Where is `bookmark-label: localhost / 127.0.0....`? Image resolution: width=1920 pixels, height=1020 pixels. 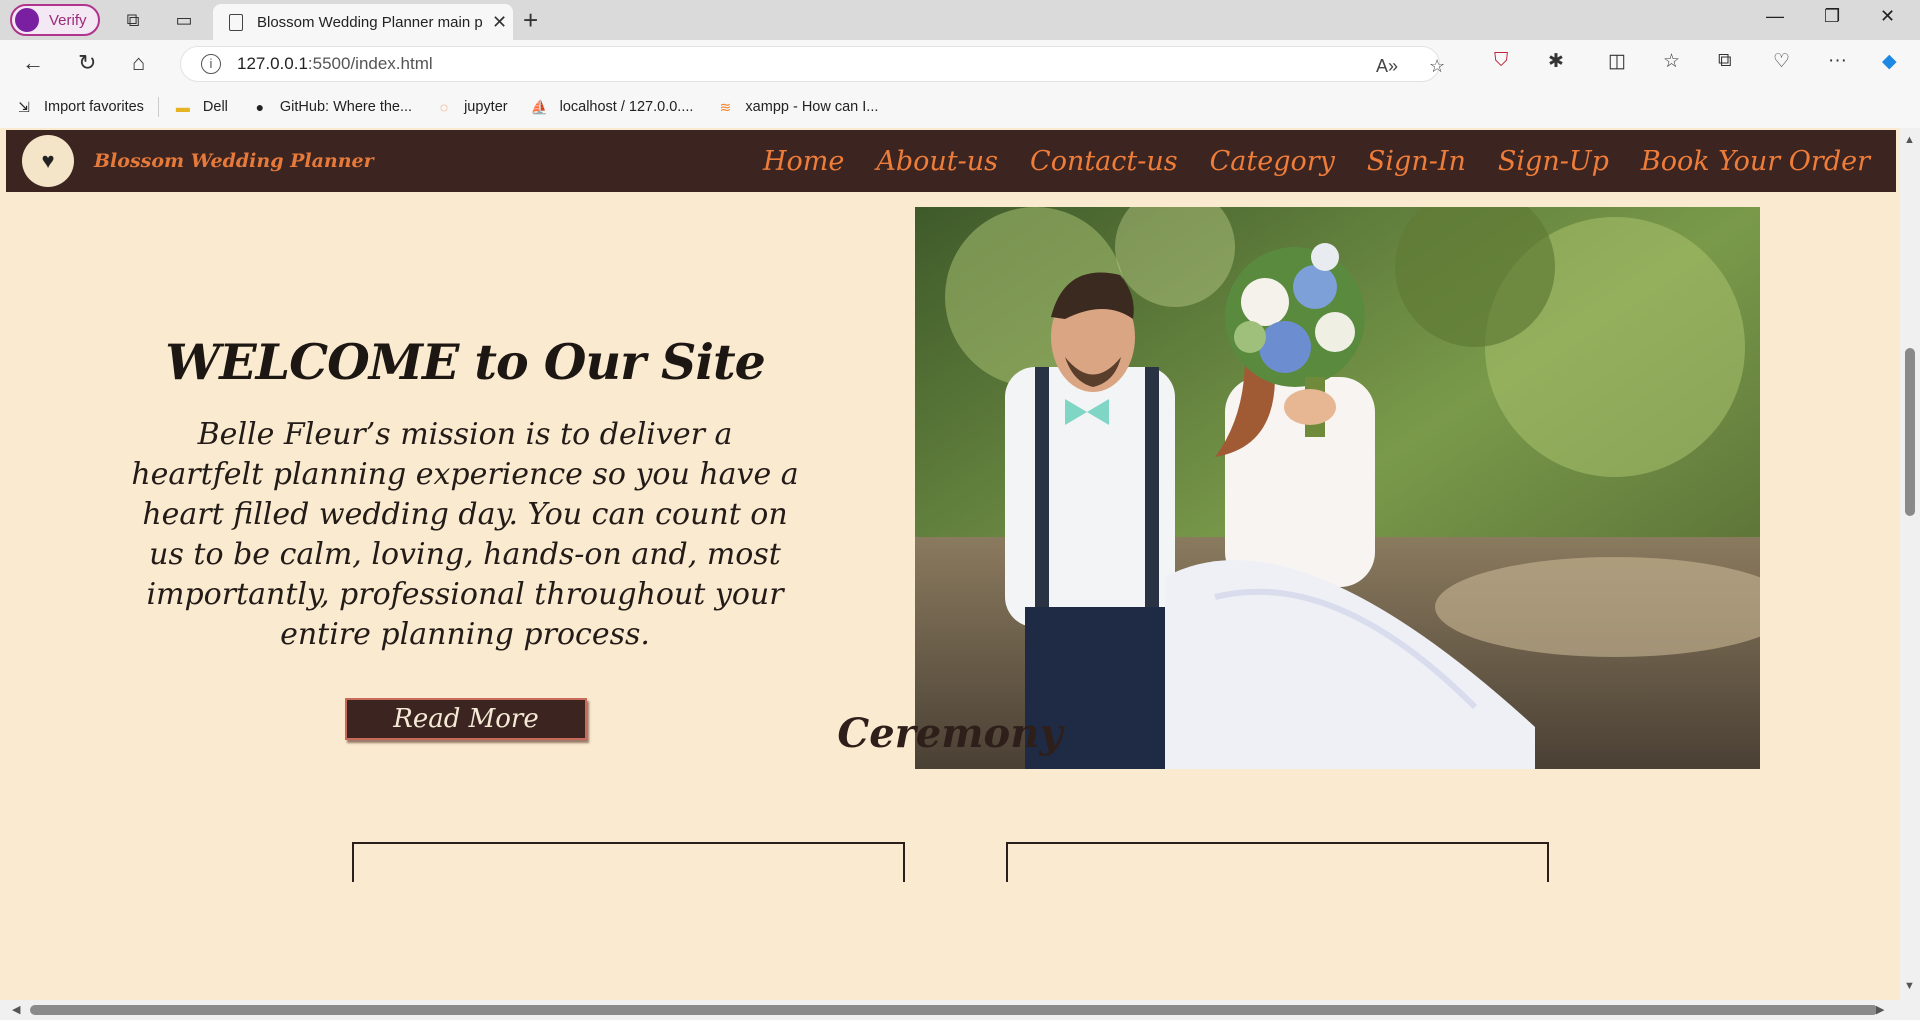 bookmark-label: localhost / 127.0.0.... is located at coordinates (626, 107).